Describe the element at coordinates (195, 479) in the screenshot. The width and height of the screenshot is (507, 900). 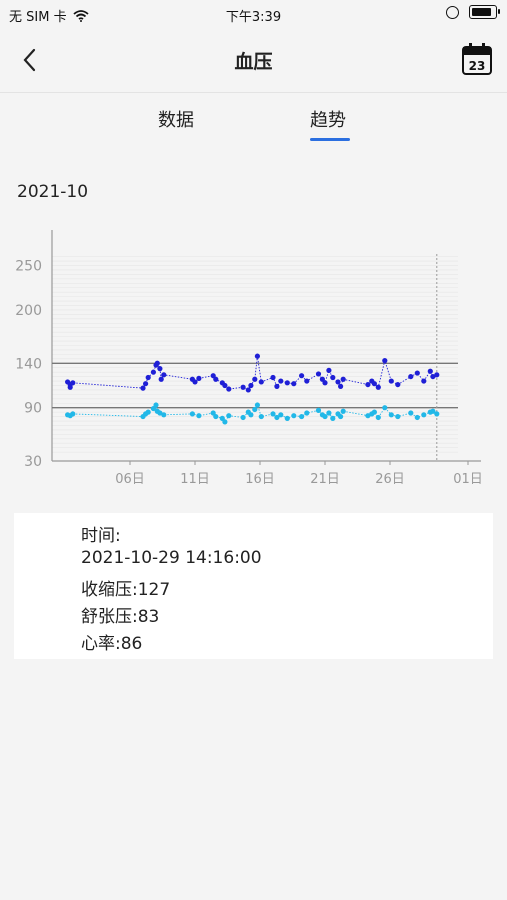
I see `x-tick-label: 11日` at that location.